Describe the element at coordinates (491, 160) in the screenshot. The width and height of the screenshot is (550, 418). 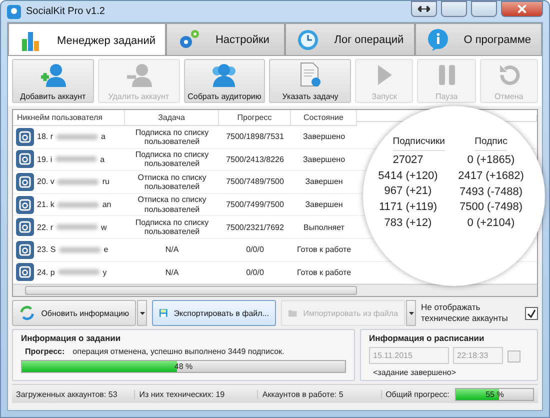
I see `subscriptions-cell: 0 (+1865)` at that location.